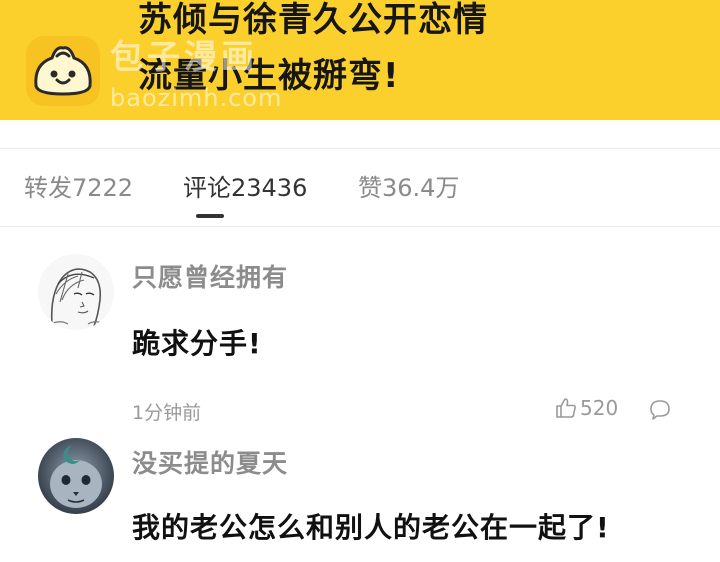 Image resolution: width=720 pixels, height=562 pixels. Describe the element at coordinates (599, 408) in the screenshot. I see `like-count: 520` at that location.